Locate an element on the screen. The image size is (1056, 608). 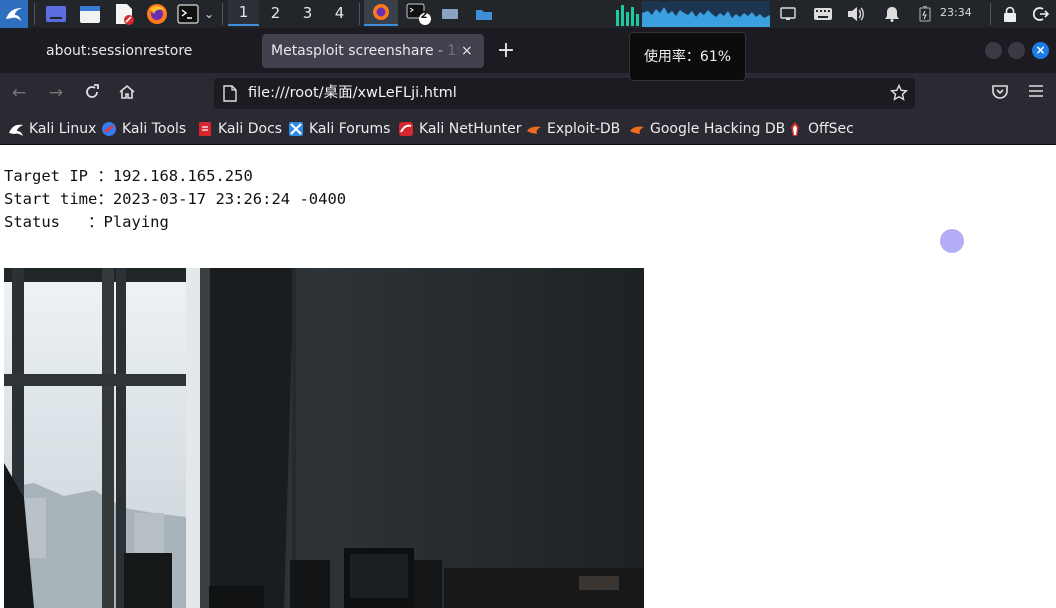
offsec-icon is located at coordinates (795, 129).